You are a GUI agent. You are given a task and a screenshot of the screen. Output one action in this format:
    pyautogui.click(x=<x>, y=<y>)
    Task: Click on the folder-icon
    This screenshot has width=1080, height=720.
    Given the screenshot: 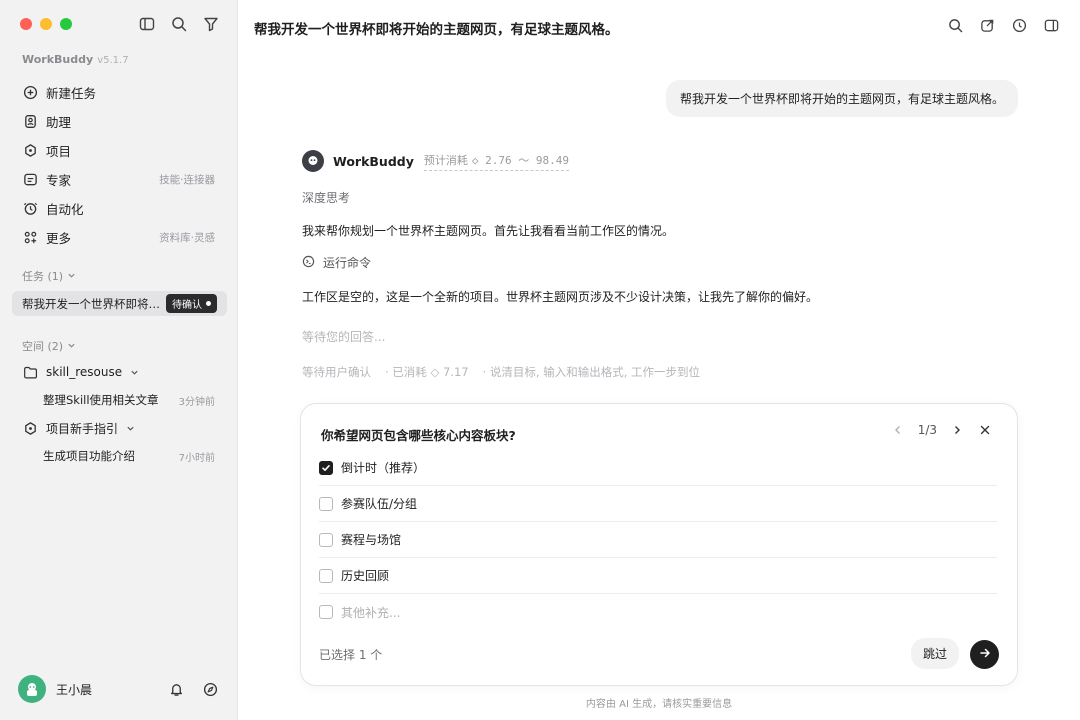 What is the action you would take?
    pyautogui.click(x=30, y=372)
    